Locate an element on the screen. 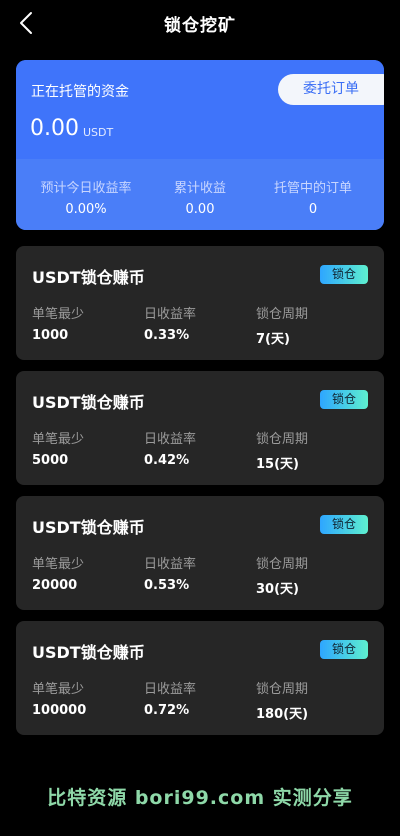  stat-expected-daily-rate: 预计今日收益率 0.00% is located at coordinates (86, 197).